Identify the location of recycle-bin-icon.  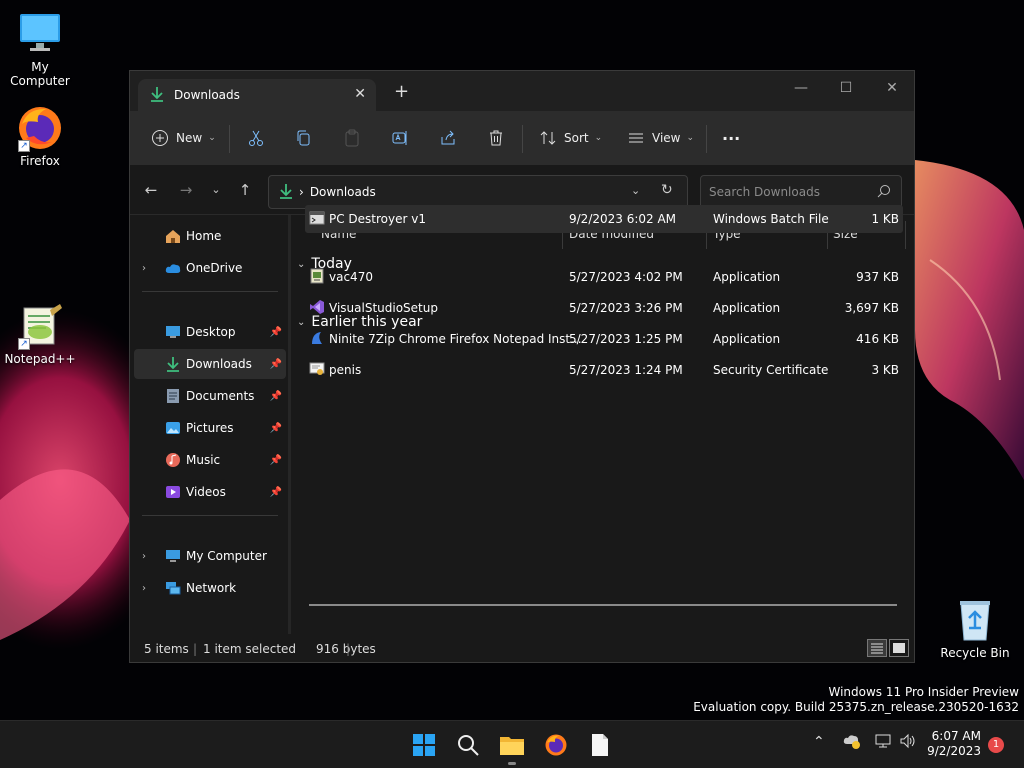
(975, 620).